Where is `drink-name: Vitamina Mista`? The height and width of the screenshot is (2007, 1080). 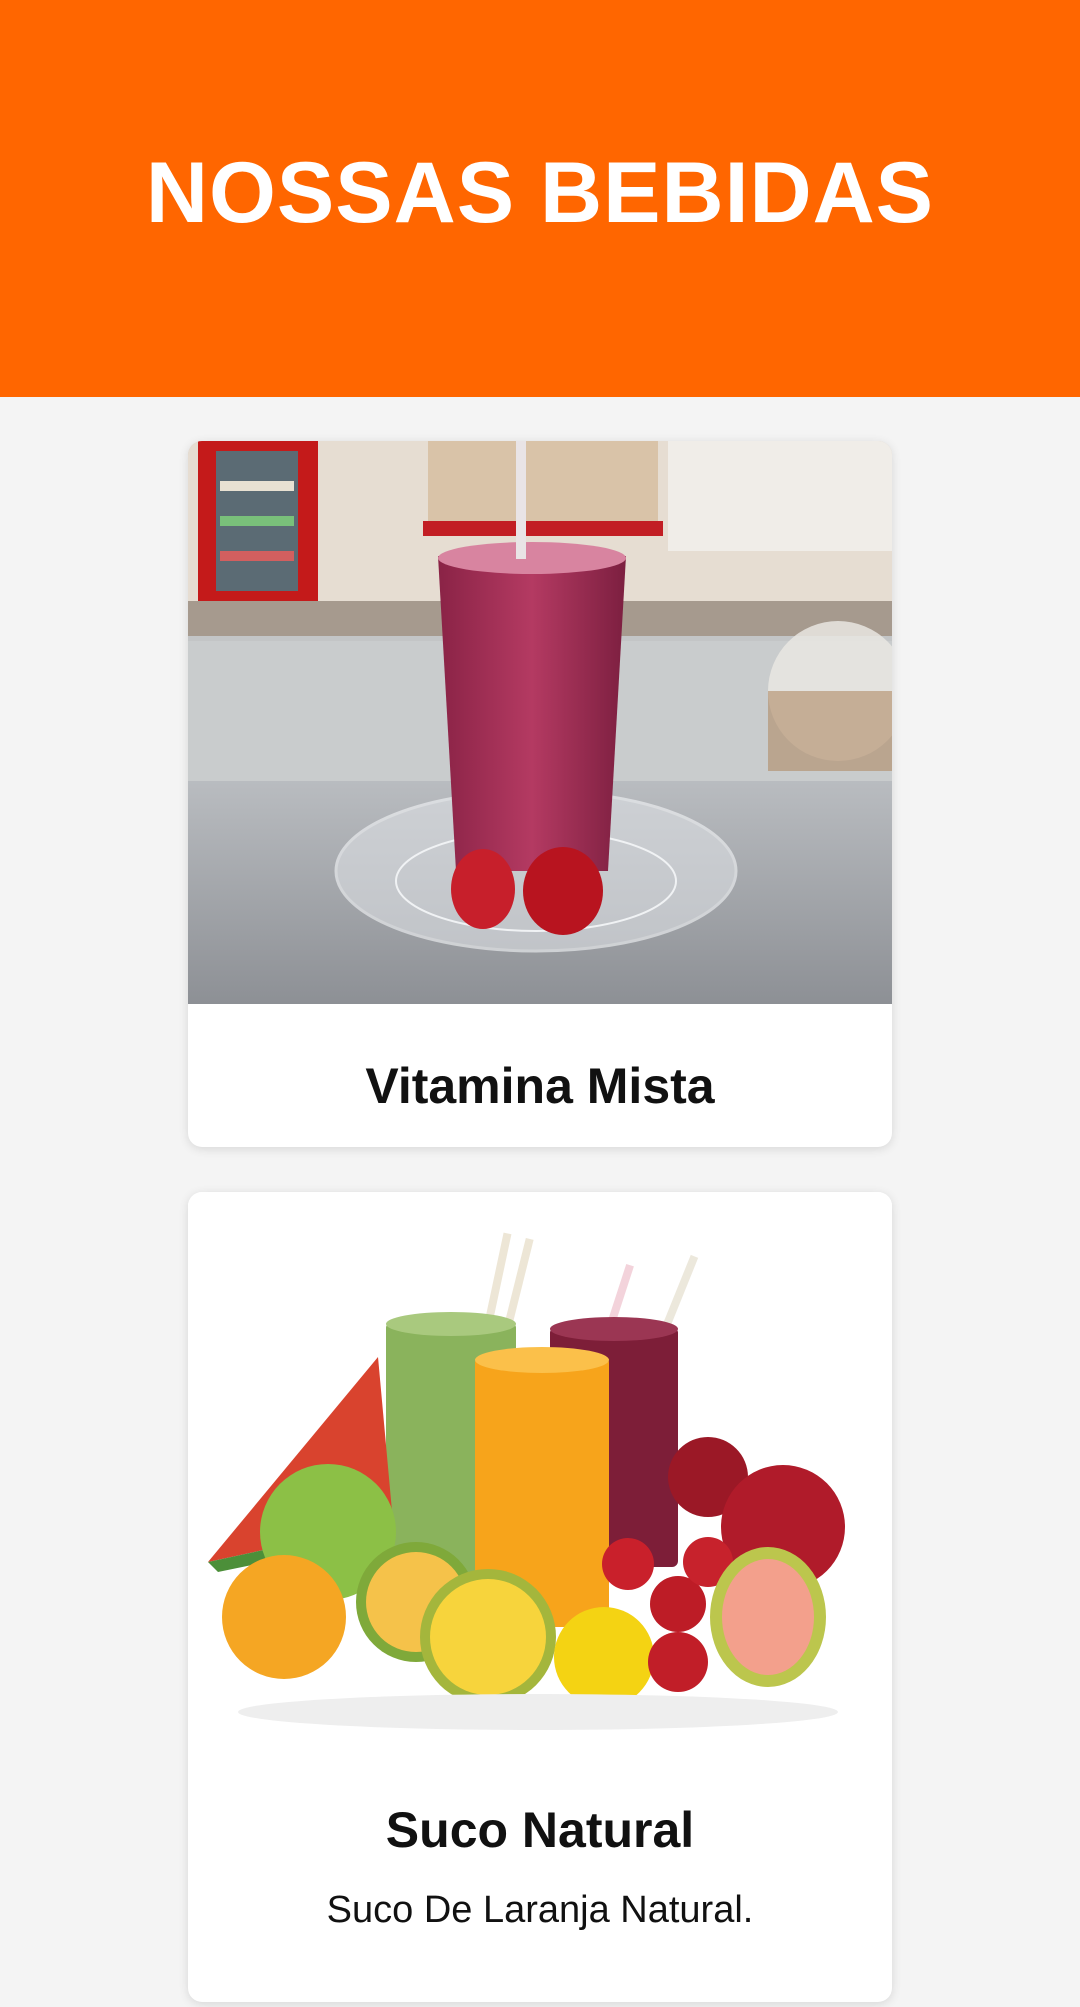 drink-name: Vitamina Mista is located at coordinates (540, 1086).